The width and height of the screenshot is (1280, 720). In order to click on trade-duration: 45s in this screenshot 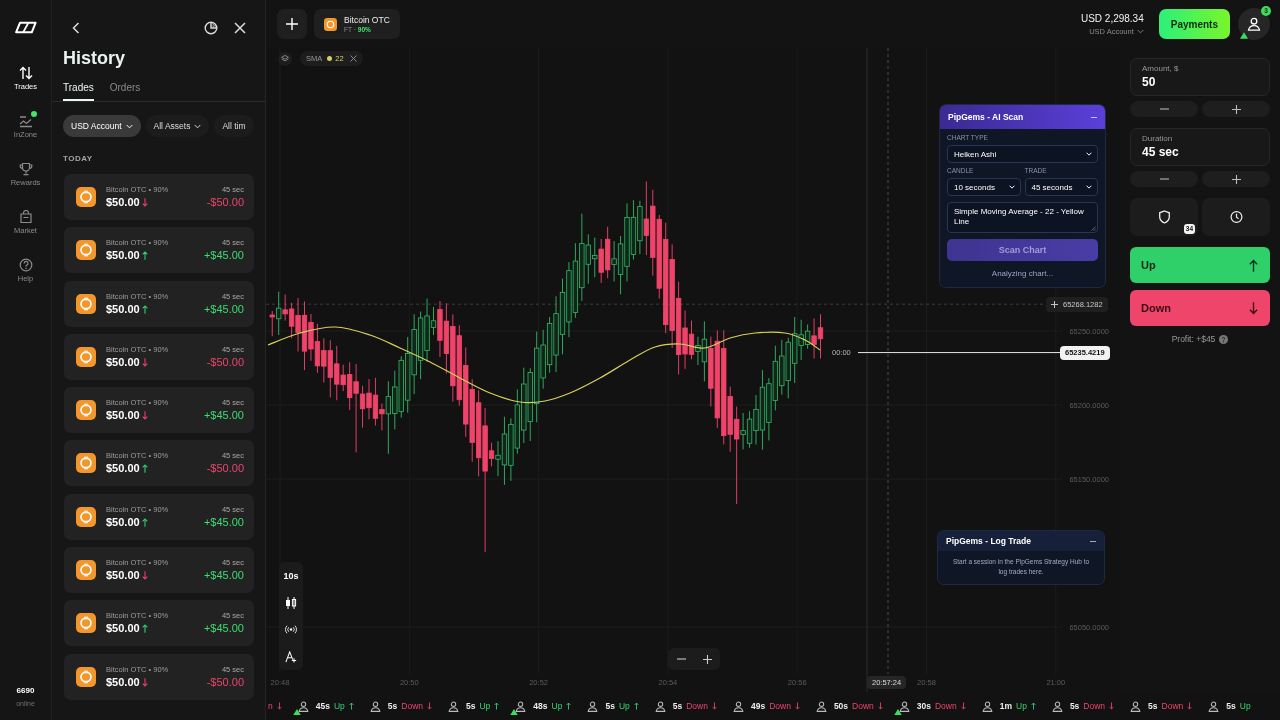, I will do `click(322, 706)`.